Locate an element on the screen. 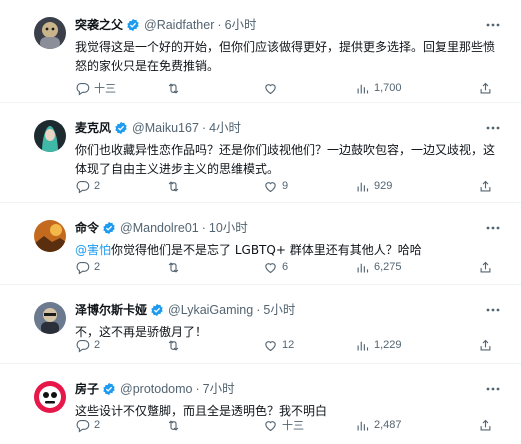 The image size is (521, 444). views-button: 929 is located at coordinates (373, 186).